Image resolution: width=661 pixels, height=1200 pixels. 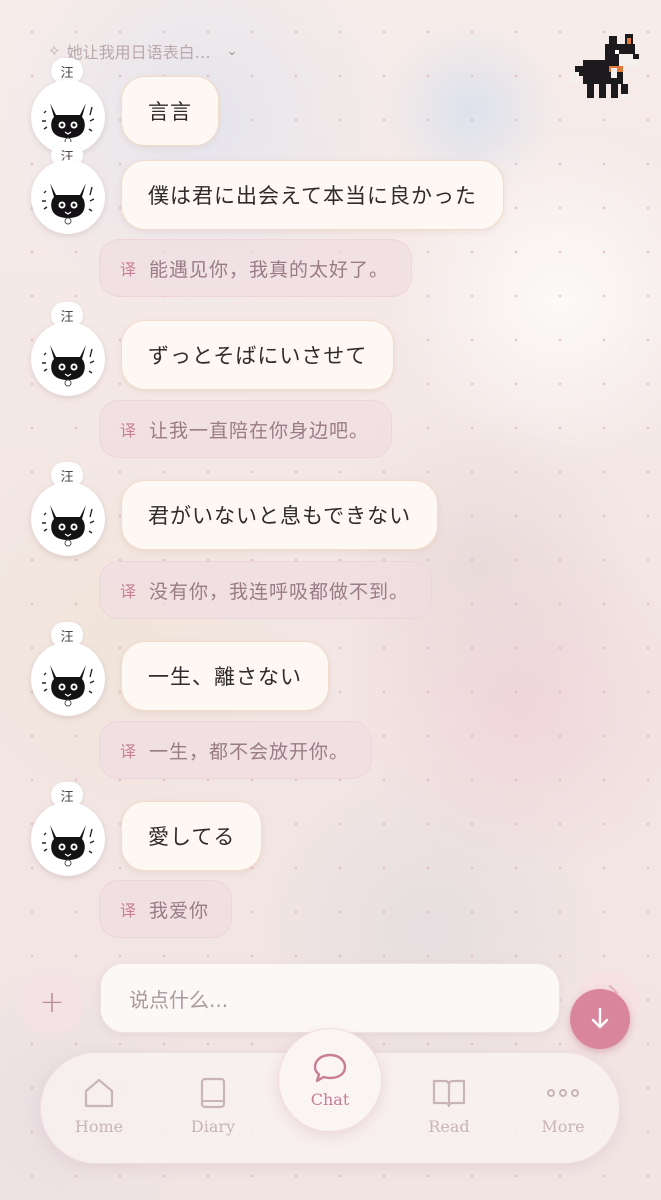 I want to click on nav-label-home: Home, so click(x=99, y=1126).